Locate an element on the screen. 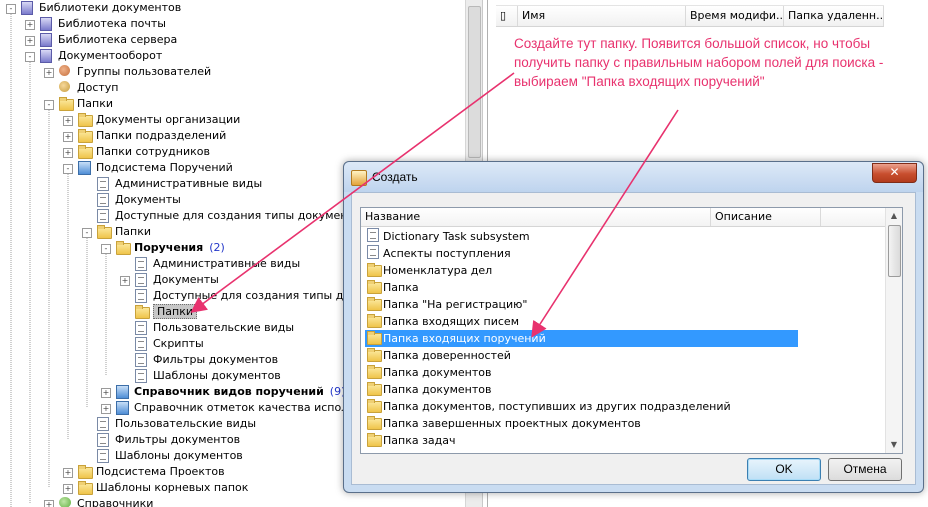 The width and height of the screenshot is (928, 507). column-title: Название is located at coordinates (536, 217).